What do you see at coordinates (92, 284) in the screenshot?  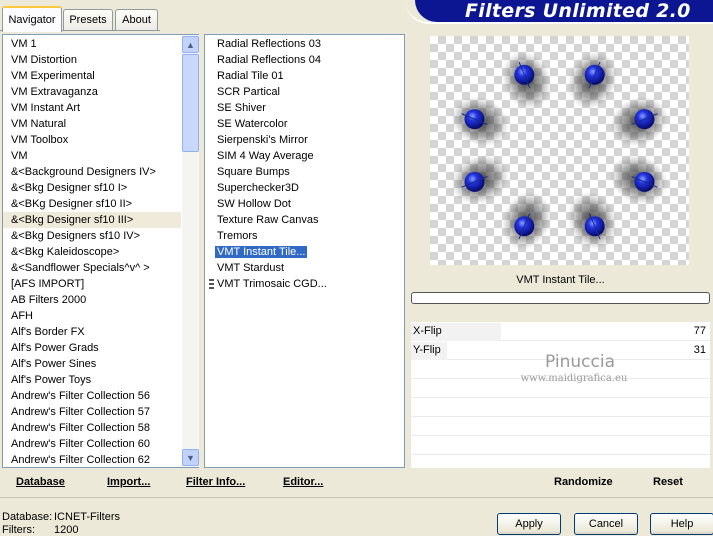 I see `category-item: [AFS IMPORT]` at bounding box center [92, 284].